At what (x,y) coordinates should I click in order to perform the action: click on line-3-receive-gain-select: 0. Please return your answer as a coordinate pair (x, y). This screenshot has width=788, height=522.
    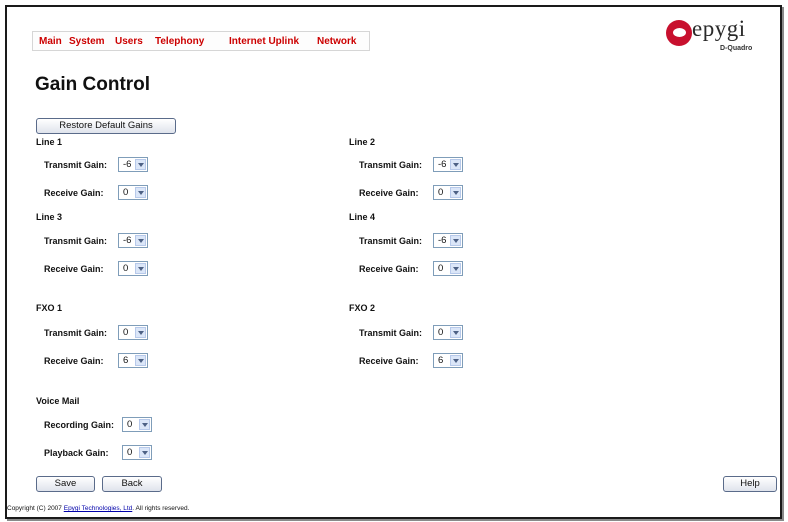
    Looking at the image, I should click on (133, 268).